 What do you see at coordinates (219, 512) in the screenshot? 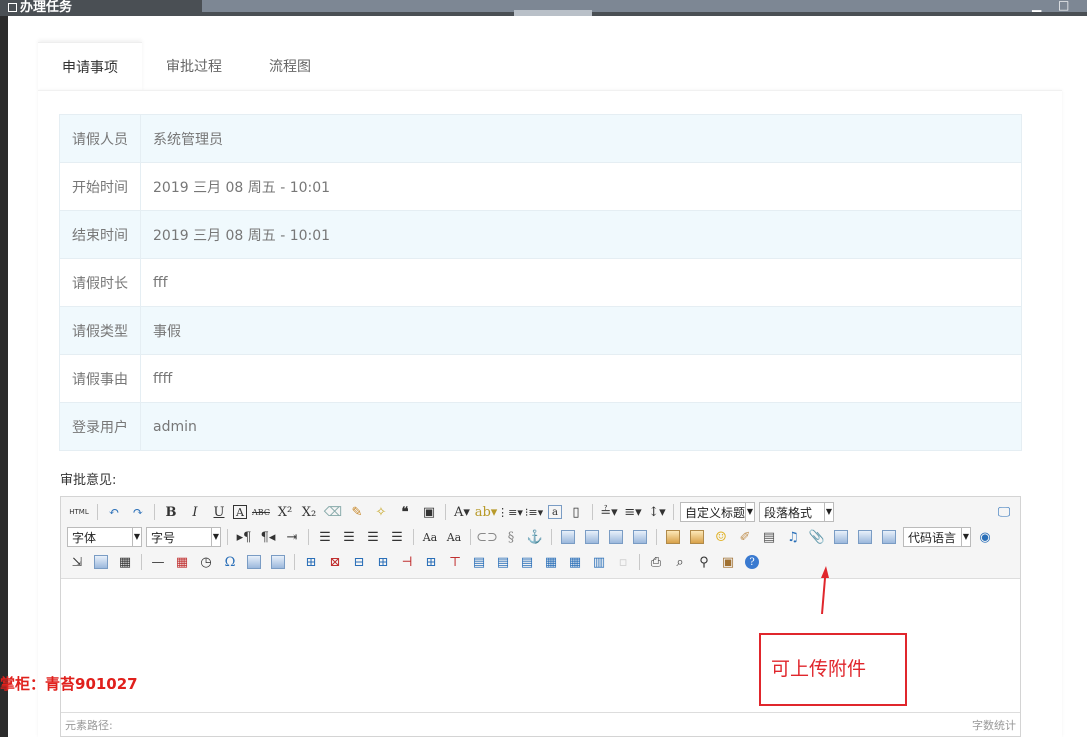
I see `underline-icon: U` at bounding box center [219, 512].